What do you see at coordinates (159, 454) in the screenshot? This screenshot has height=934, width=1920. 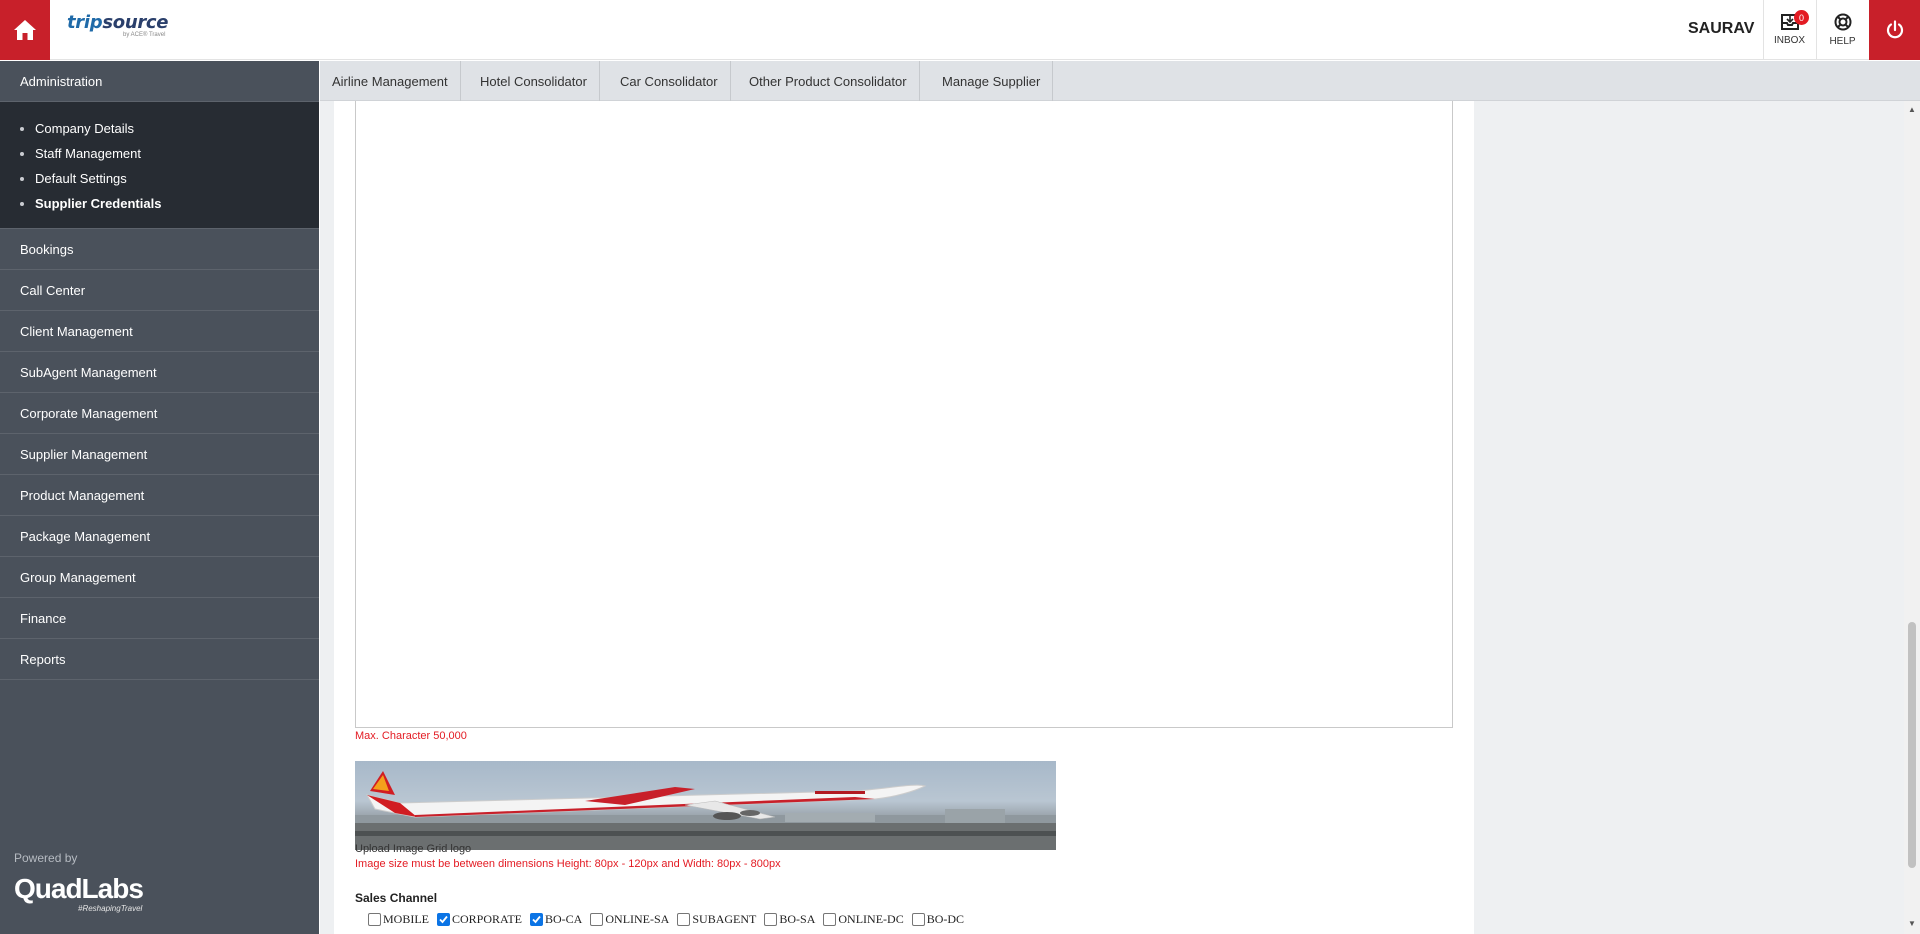 I see `sidebar-item-supplier-management: Supplier Management` at bounding box center [159, 454].